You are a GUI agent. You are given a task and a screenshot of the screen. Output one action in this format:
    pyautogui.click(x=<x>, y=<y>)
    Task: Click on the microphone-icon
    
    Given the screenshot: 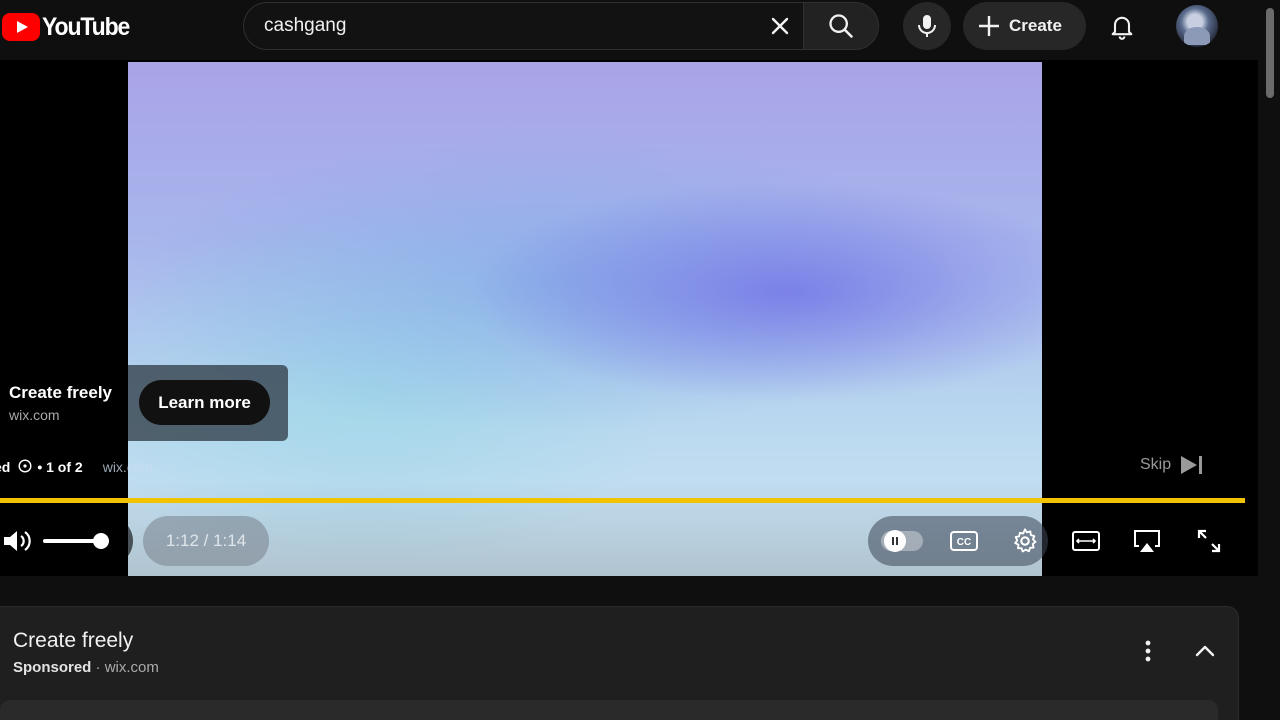 What is the action you would take?
    pyautogui.click(x=927, y=26)
    